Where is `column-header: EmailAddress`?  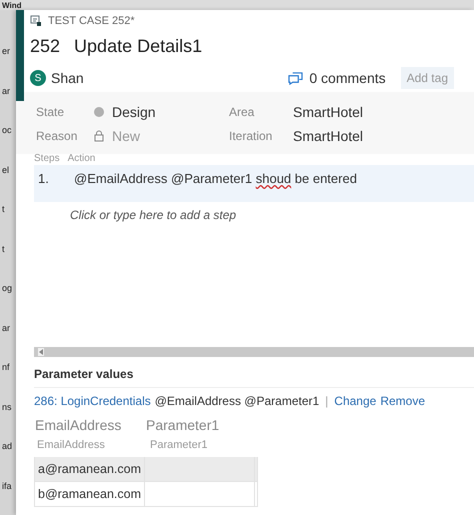 column-header: EmailAddress is located at coordinates (78, 425).